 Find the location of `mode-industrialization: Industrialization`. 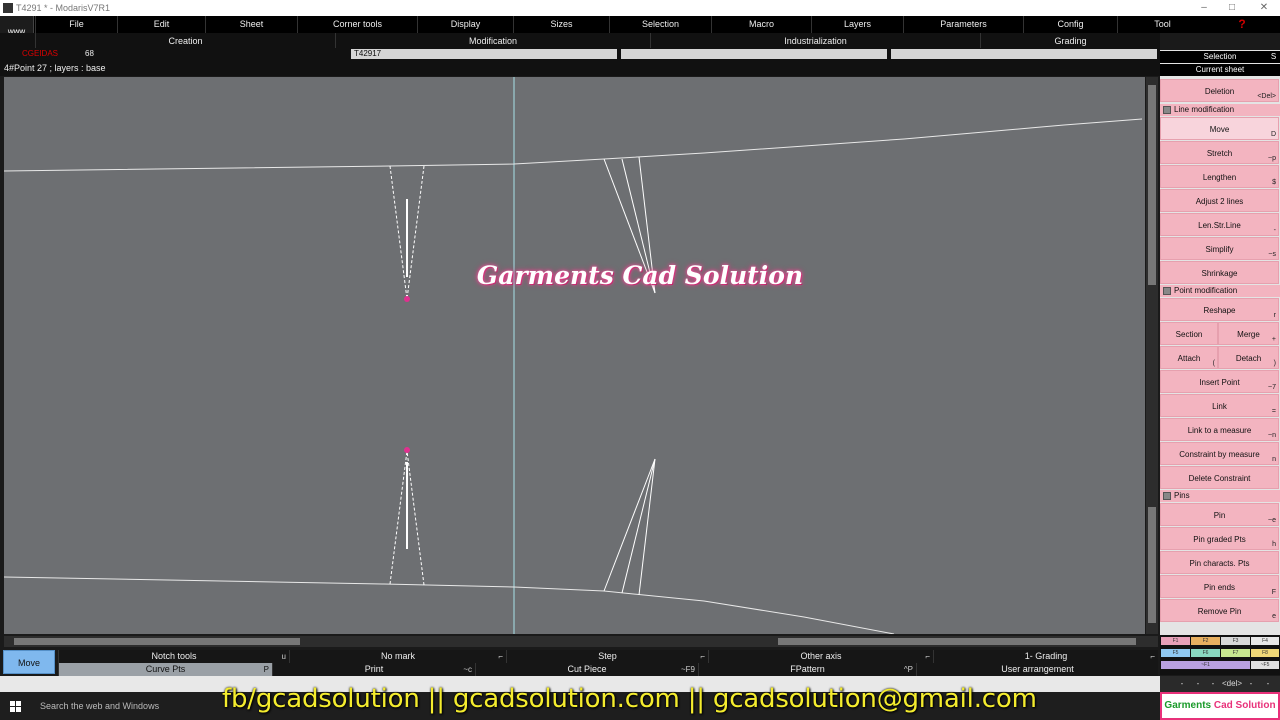

mode-industrialization: Industrialization is located at coordinates (815, 41).